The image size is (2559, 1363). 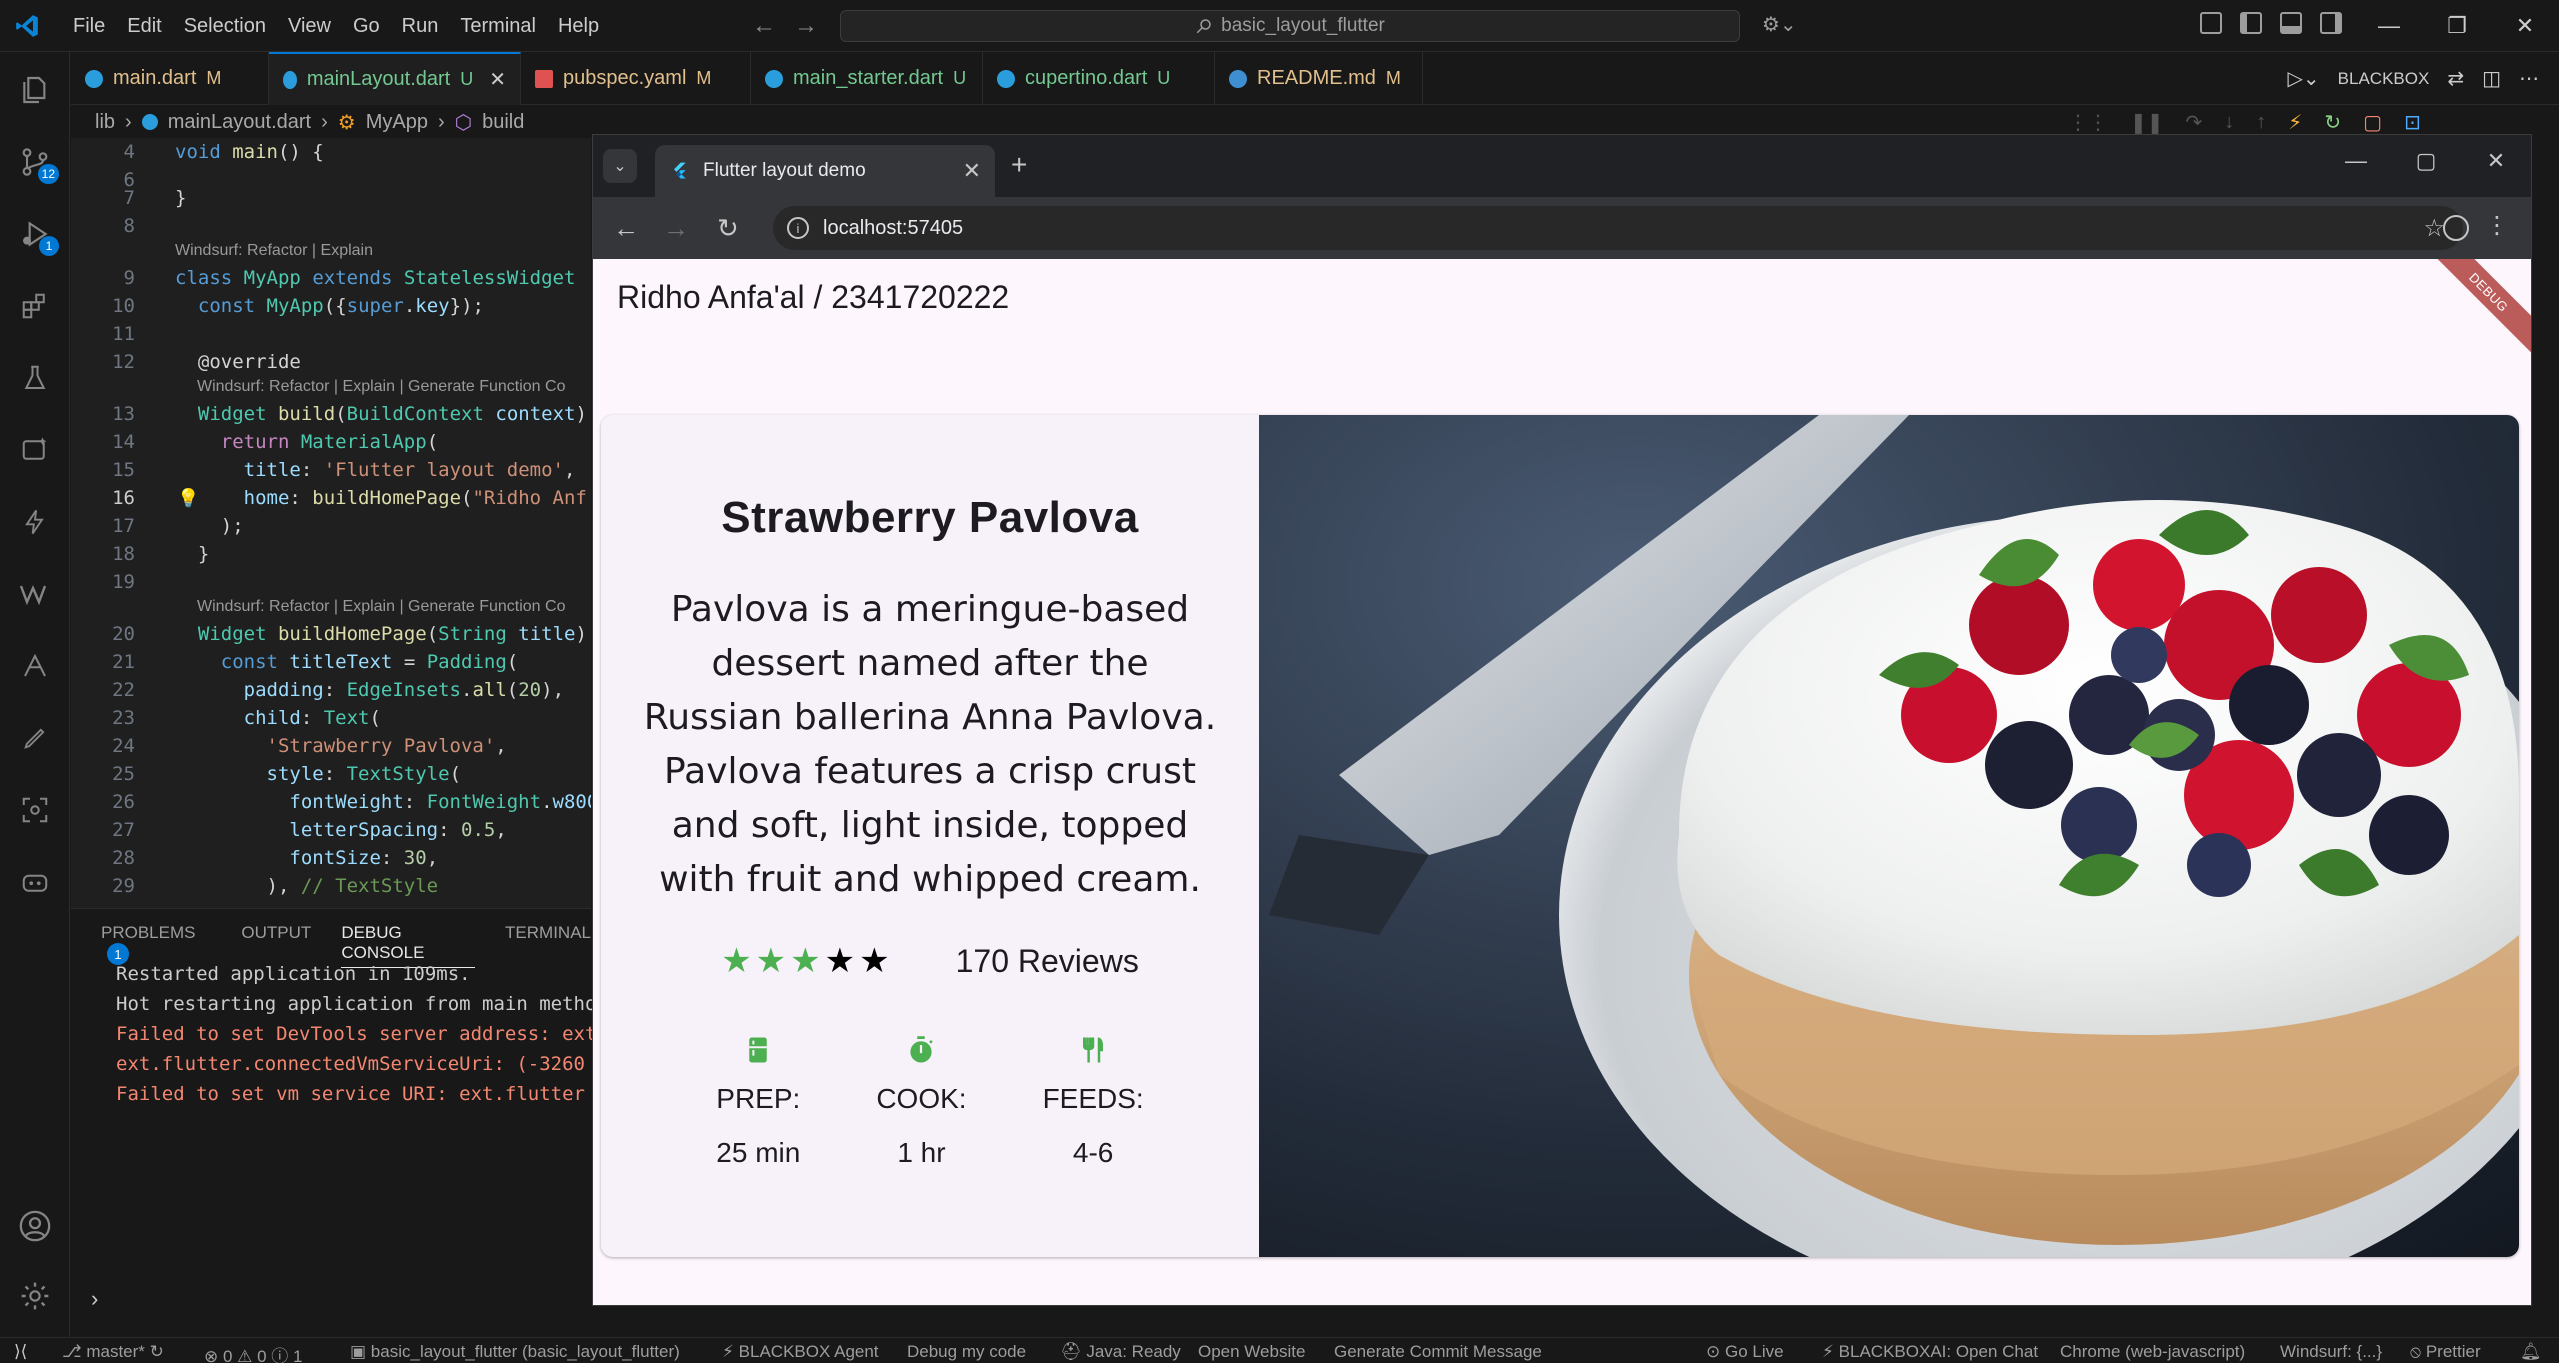 What do you see at coordinates (1120, 1352) in the screenshot?
I see `java-status-item: ⛑ Java: Ready` at bounding box center [1120, 1352].